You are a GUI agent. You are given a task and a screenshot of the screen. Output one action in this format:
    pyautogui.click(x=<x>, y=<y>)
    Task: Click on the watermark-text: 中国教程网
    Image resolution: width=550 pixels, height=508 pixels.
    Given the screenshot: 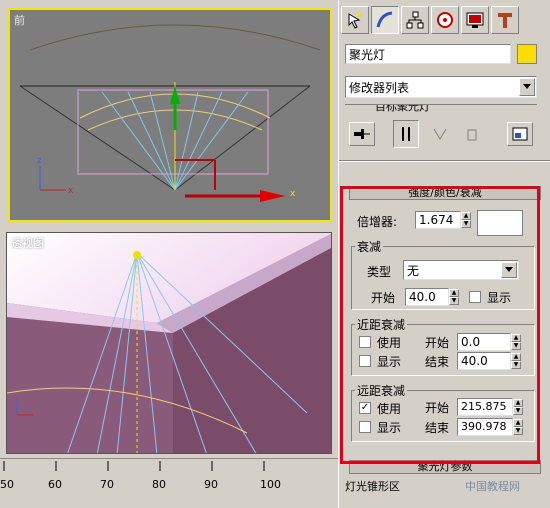 What is the action you would take?
    pyautogui.click(x=492, y=486)
    